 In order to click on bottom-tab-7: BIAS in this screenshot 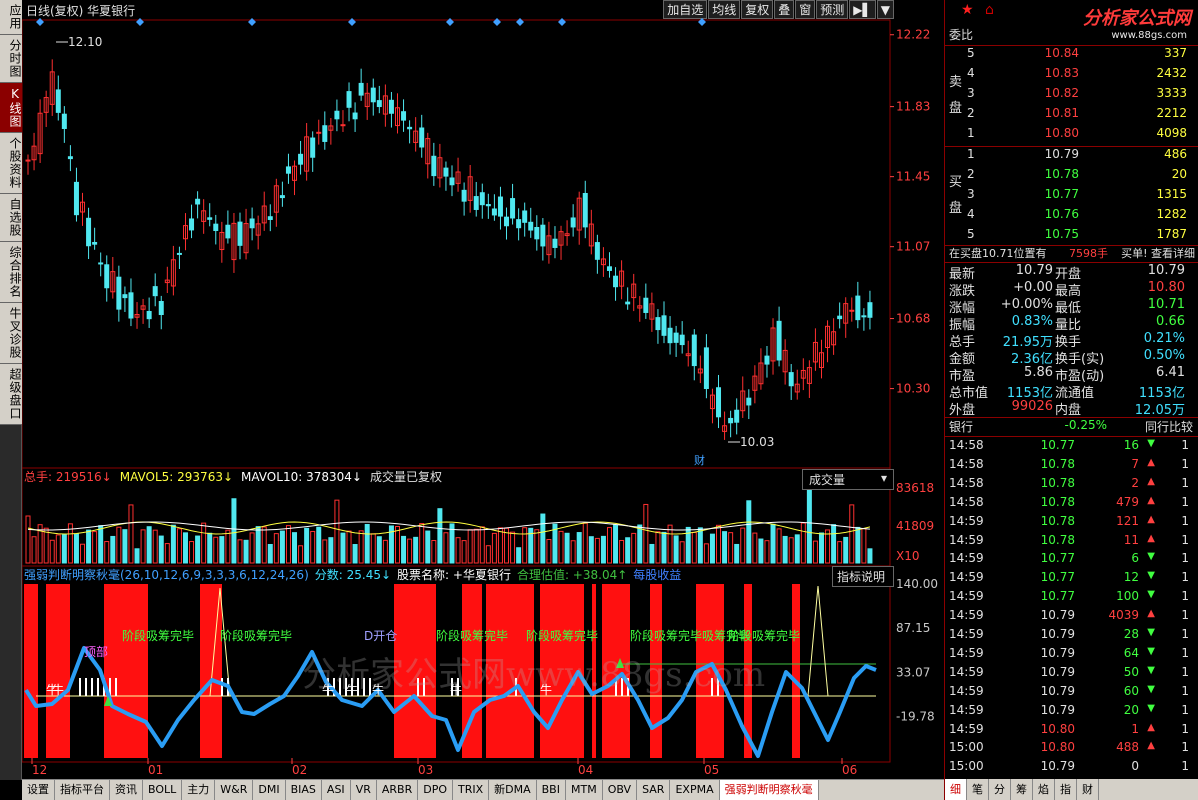, I will do `click(304, 790)`.